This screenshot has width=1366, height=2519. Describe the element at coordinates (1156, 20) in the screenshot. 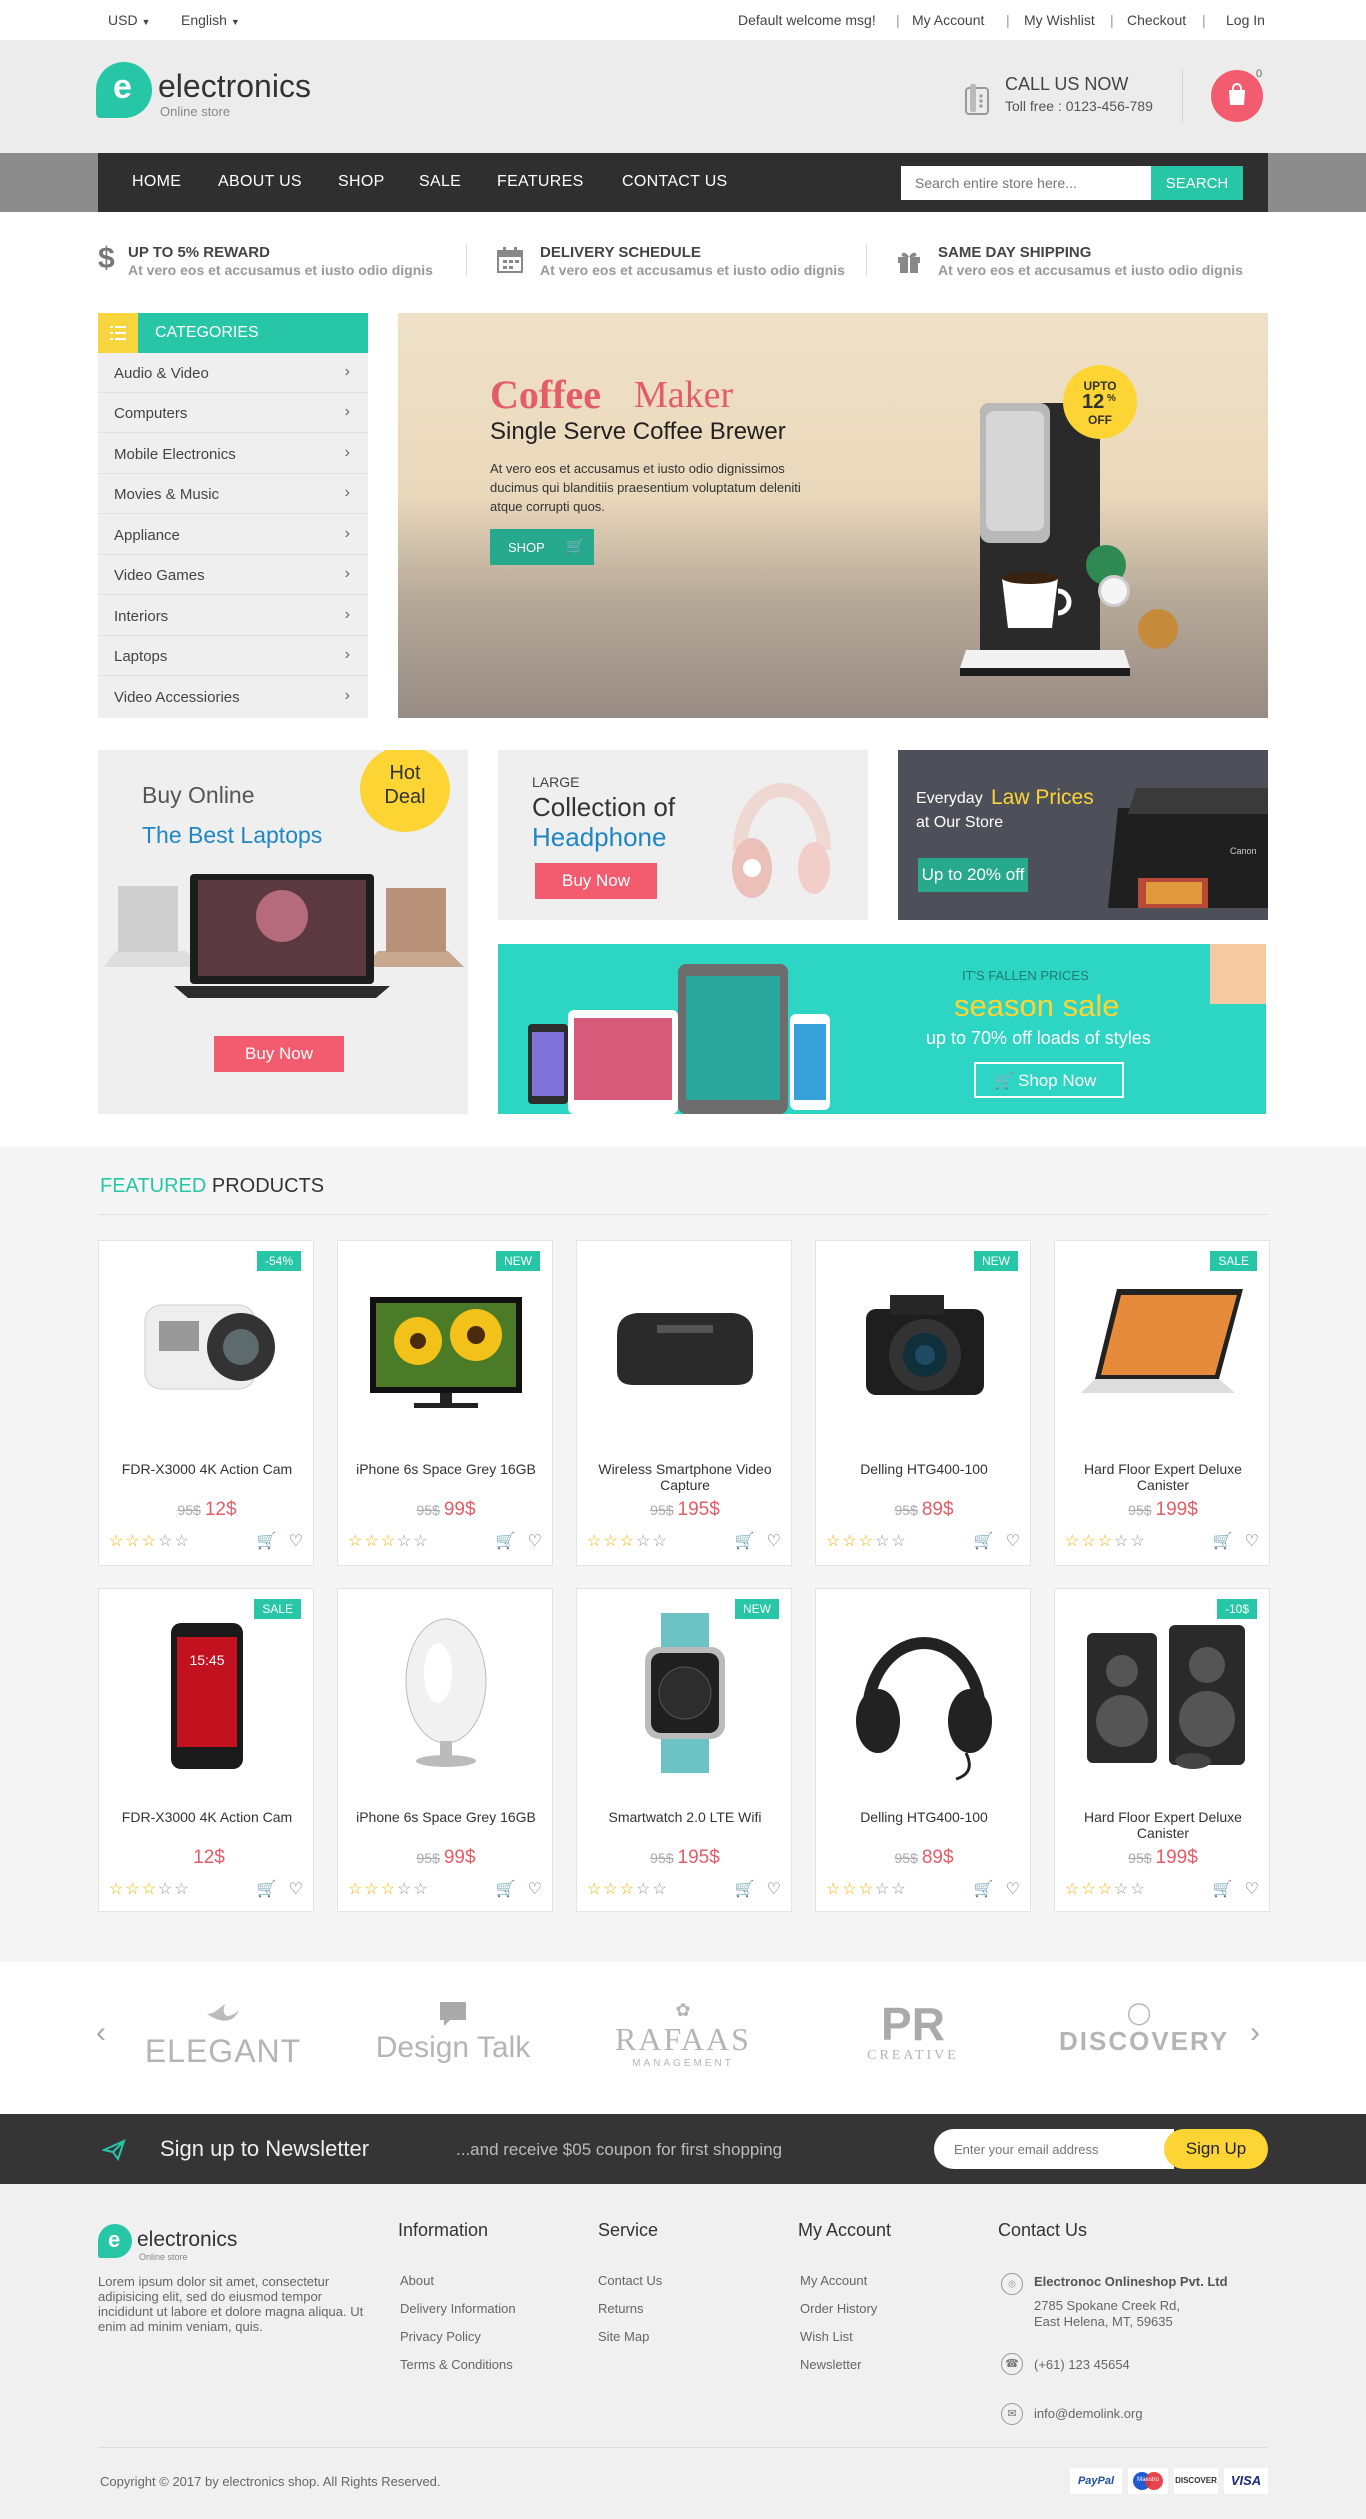

I see `checkout-link: Checkout` at that location.